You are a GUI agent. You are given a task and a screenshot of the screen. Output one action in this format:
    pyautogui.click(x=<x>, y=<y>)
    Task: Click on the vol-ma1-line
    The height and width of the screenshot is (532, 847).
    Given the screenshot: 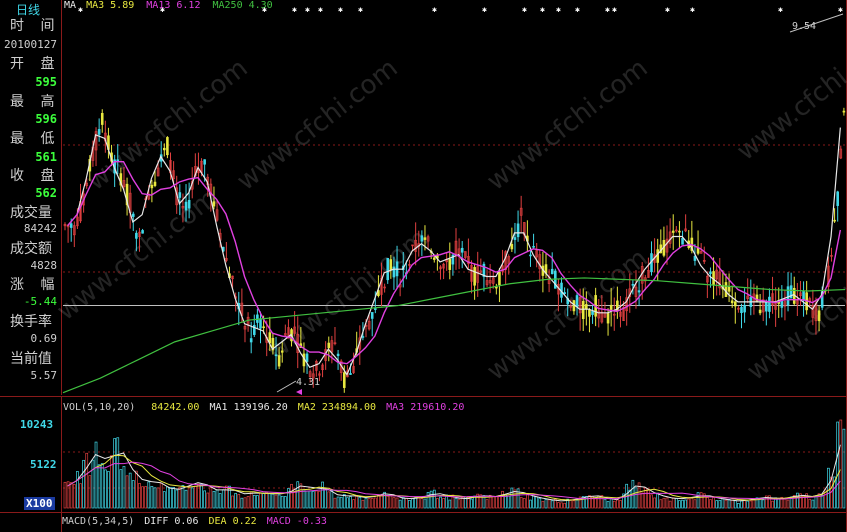 What is the action you would take?
    pyautogui.click(x=454, y=473)
    